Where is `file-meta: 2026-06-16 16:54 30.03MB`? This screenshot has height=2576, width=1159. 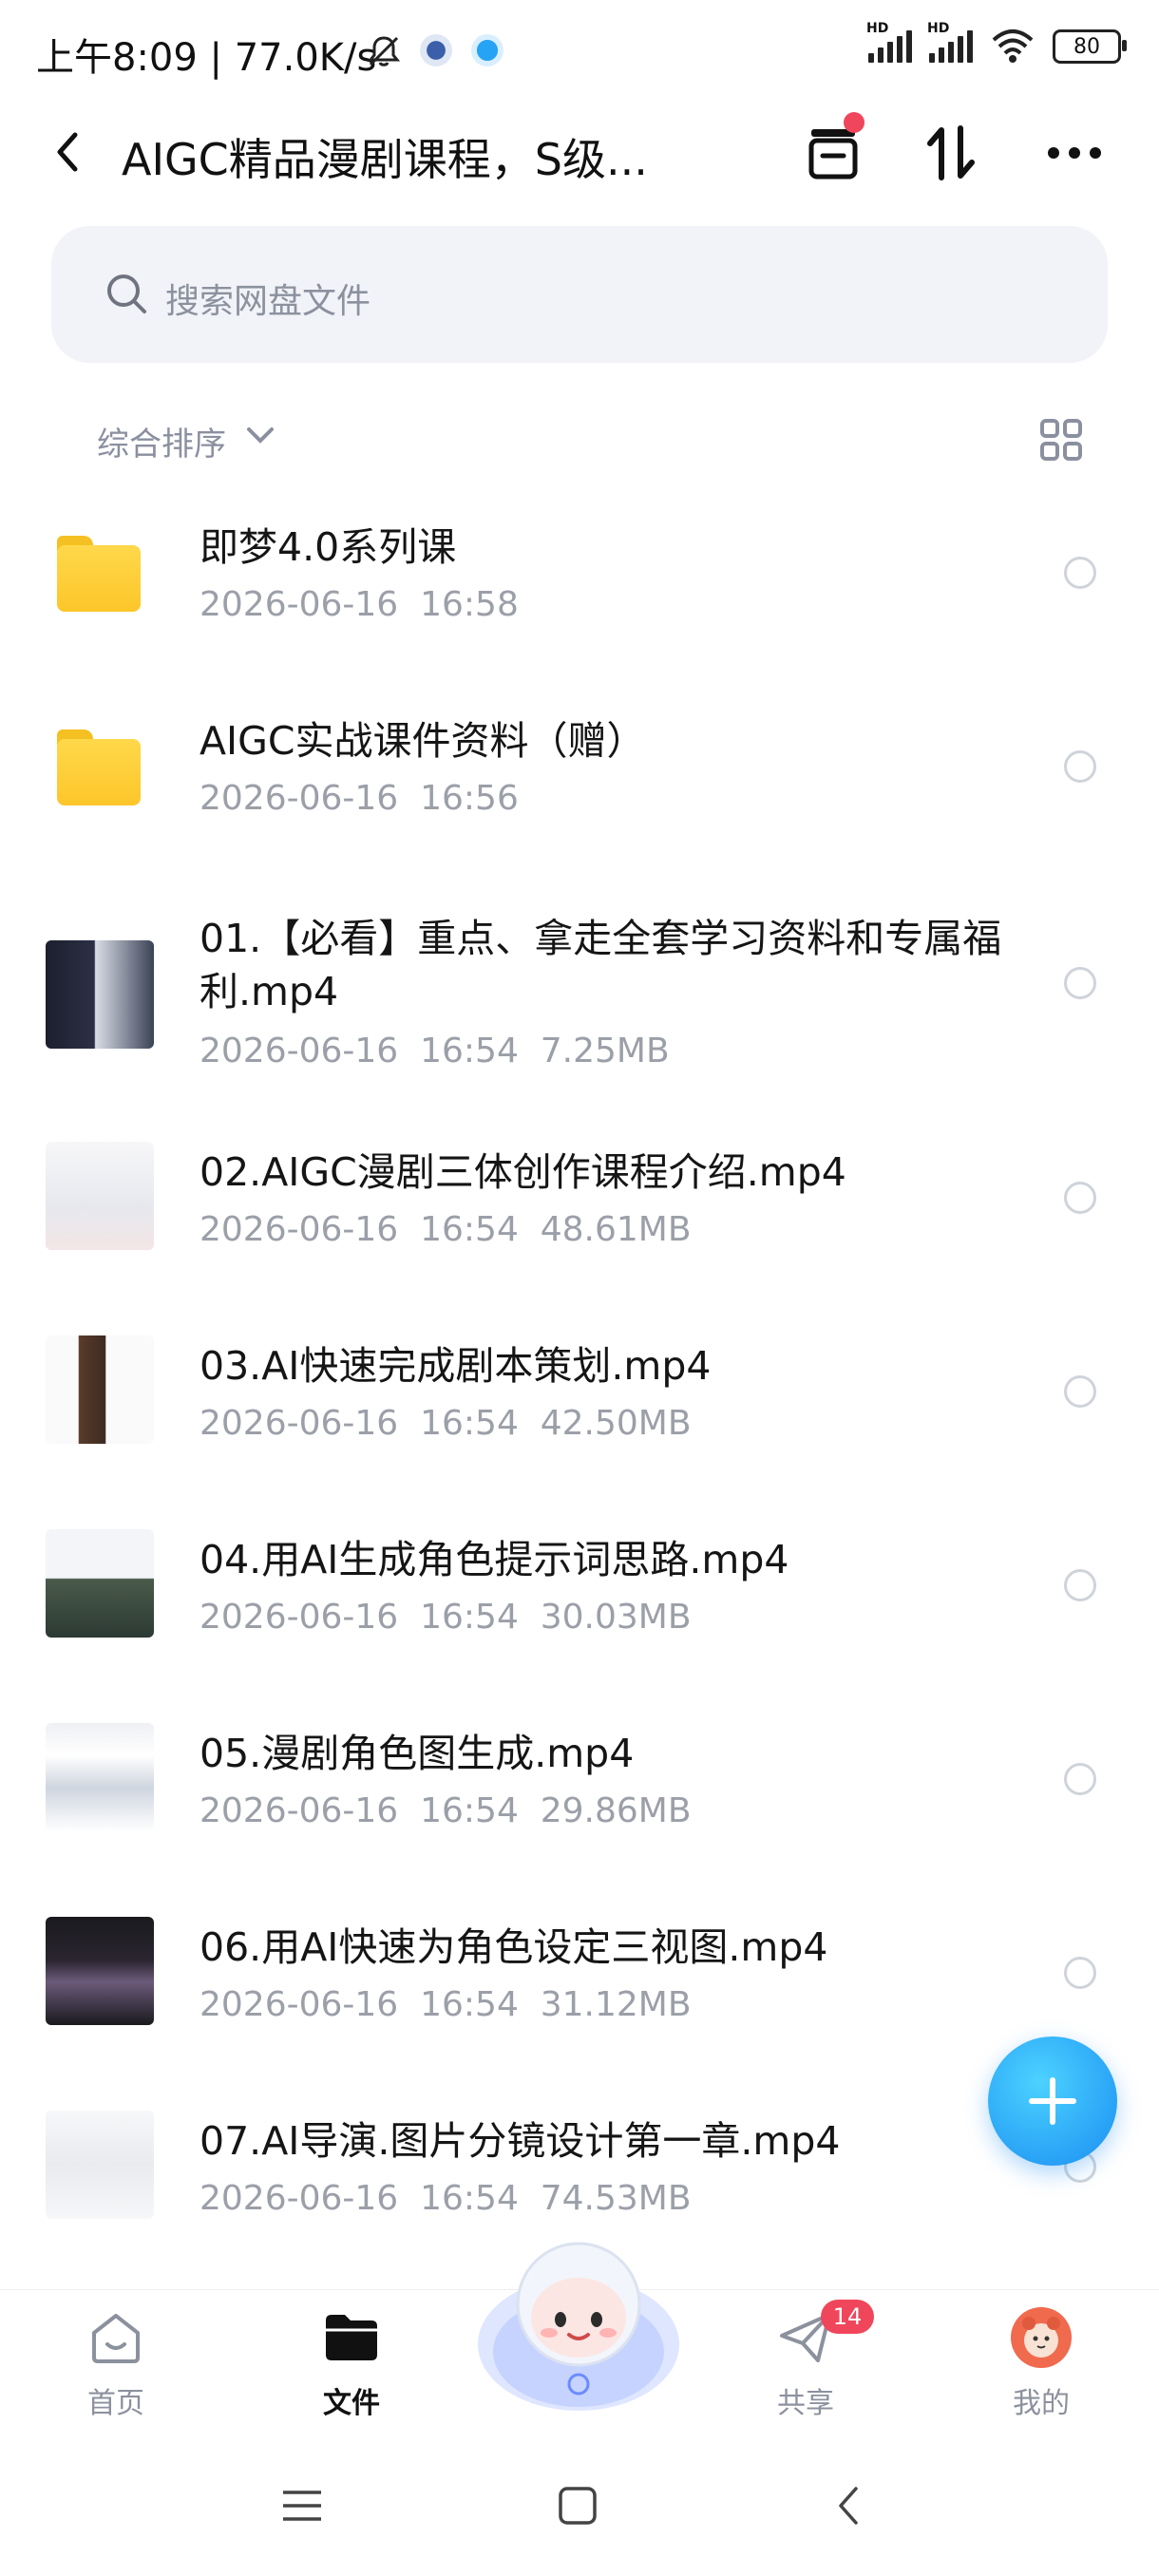
file-meta: 2026-06-16 16:54 30.03MB is located at coordinates (446, 1617).